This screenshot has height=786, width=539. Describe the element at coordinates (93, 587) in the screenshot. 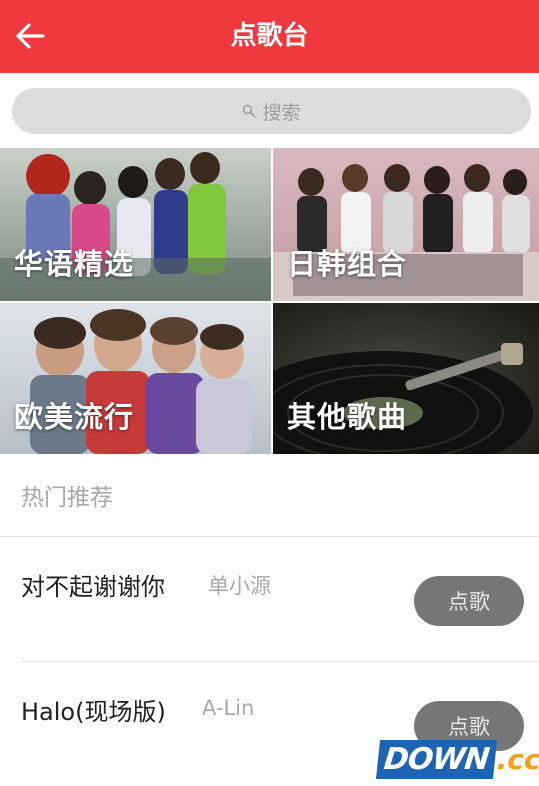

I see `song-title: 对不起谢谢你` at that location.